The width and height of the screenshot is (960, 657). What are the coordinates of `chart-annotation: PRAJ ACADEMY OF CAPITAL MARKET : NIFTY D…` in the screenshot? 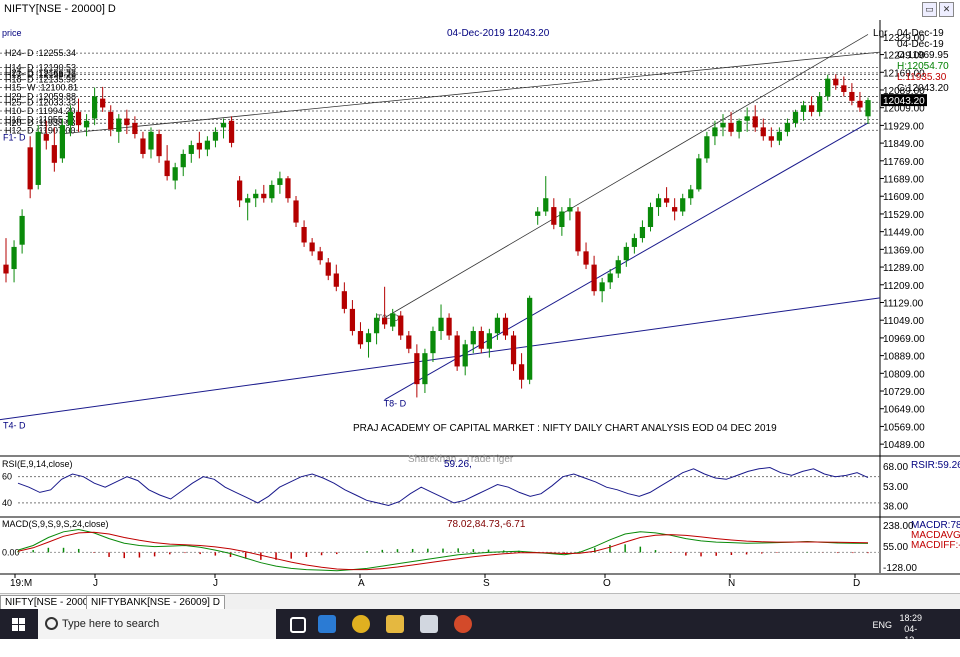 It's located at (565, 428).